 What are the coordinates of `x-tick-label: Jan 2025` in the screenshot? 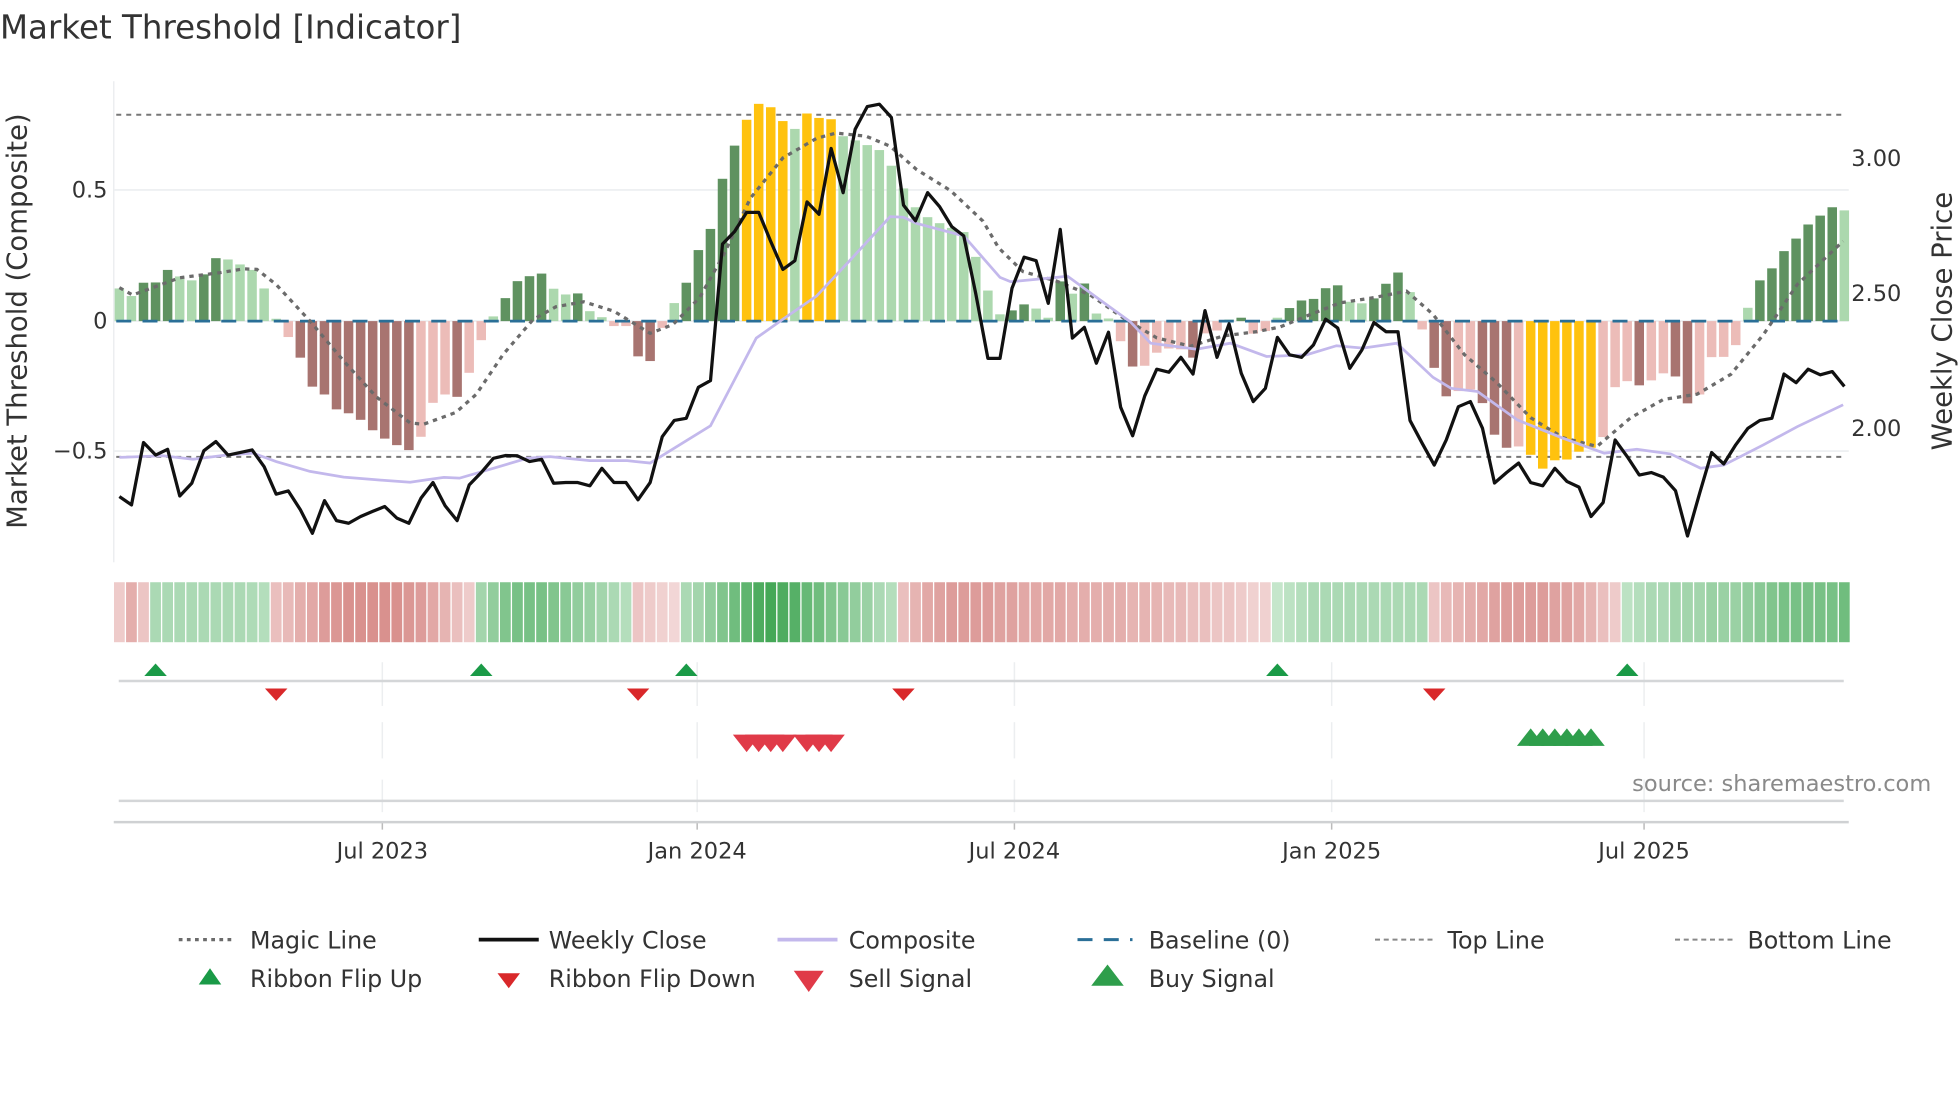 It's located at (1330, 851).